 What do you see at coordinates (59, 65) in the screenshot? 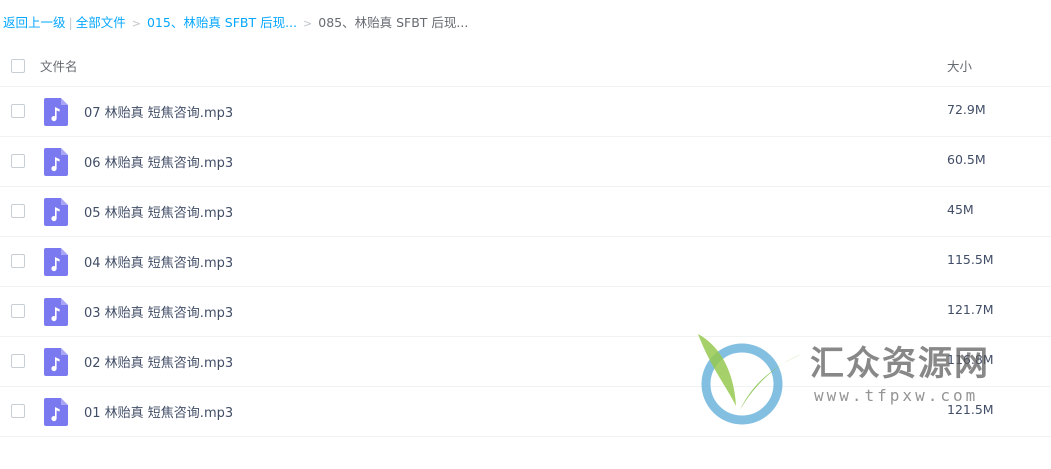
I see `column-header-name: 文件名` at bounding box center [59, 65].